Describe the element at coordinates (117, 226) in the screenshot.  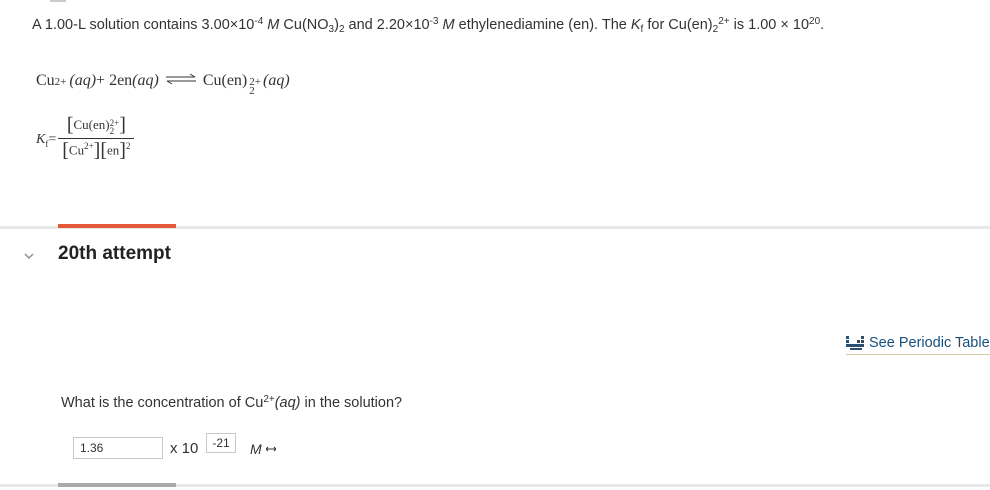
I see `attempt-tab-indicator` at that location.